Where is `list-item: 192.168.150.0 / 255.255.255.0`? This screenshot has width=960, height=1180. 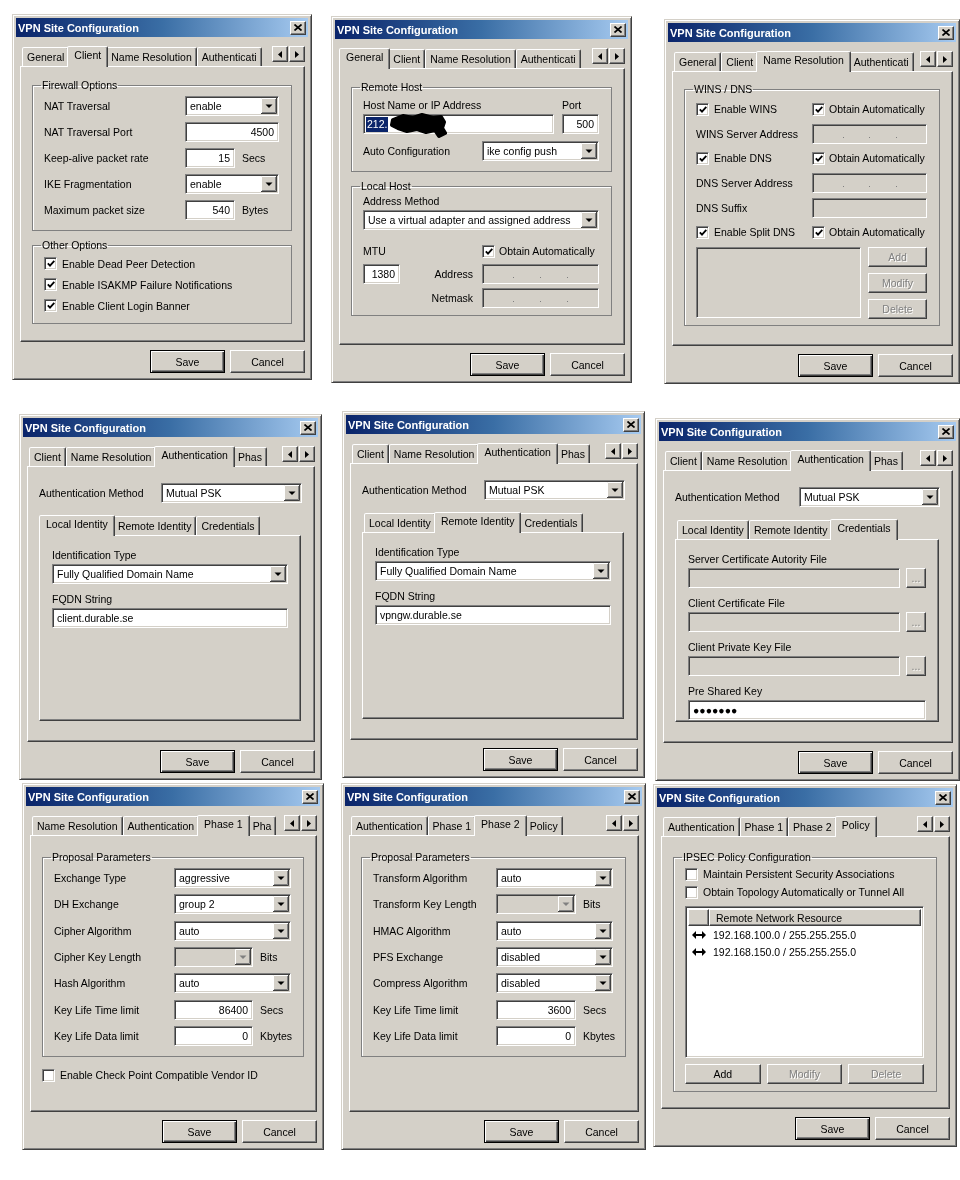 list-item: 192.168.150.0 / 255.255.255.0 is located at coordinates (785, 951).